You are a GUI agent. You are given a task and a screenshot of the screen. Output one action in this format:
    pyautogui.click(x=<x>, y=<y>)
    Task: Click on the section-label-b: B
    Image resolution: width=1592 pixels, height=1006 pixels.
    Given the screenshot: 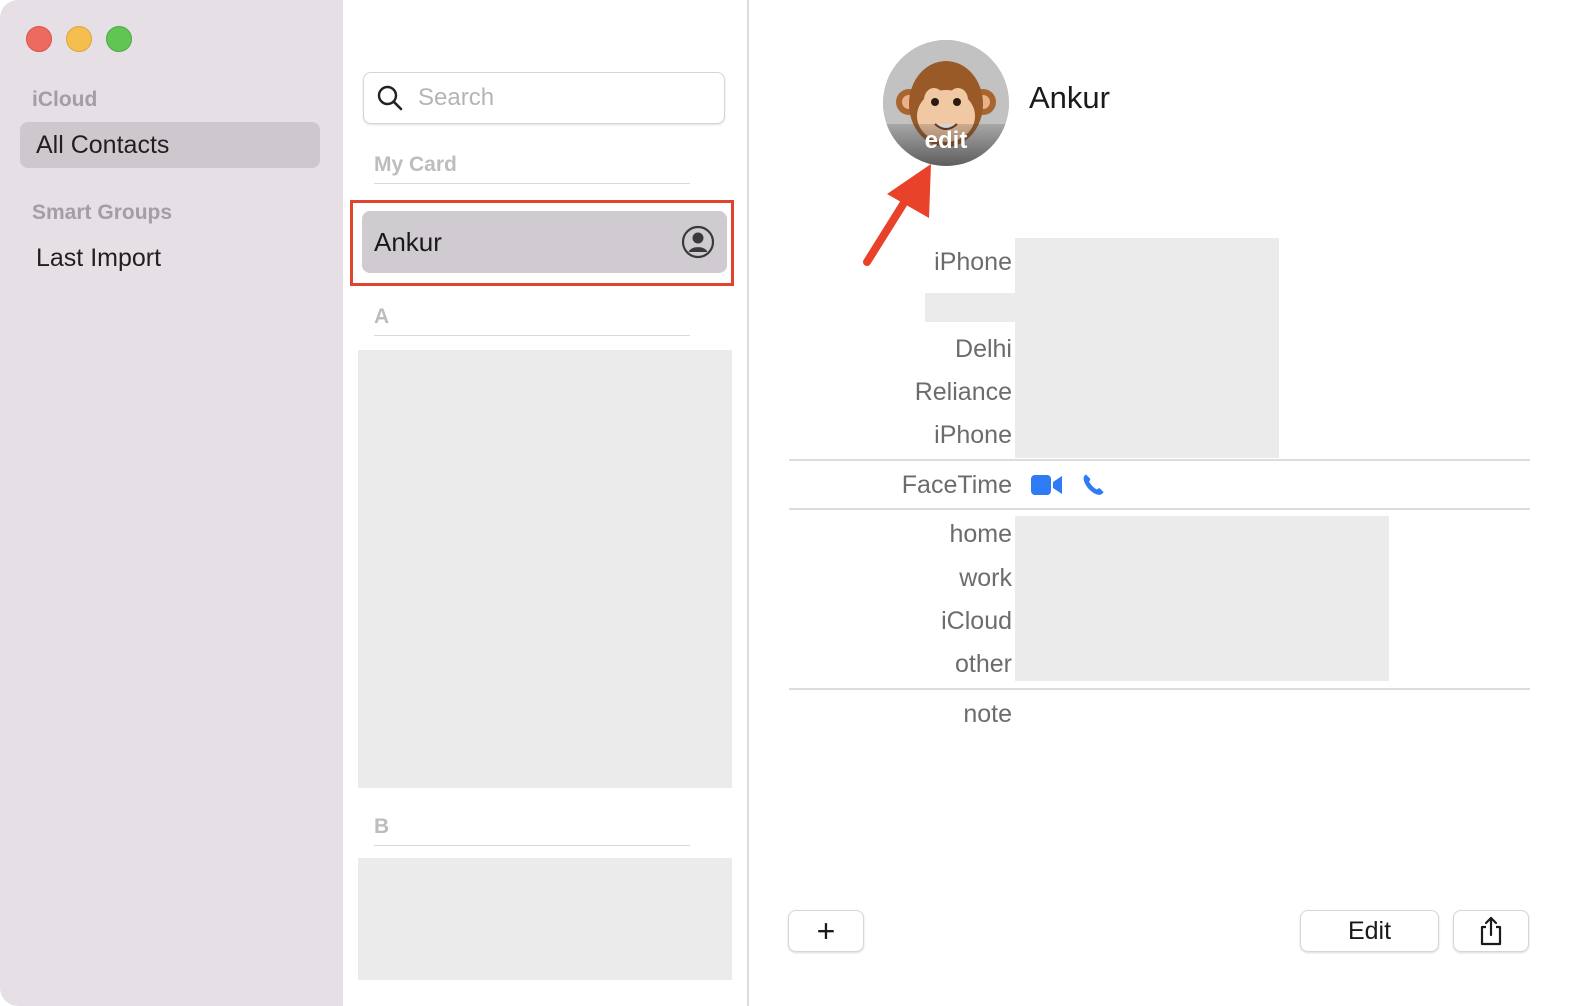 What is the action you would take?
    pyautogui.click(x=532, y=830)
    